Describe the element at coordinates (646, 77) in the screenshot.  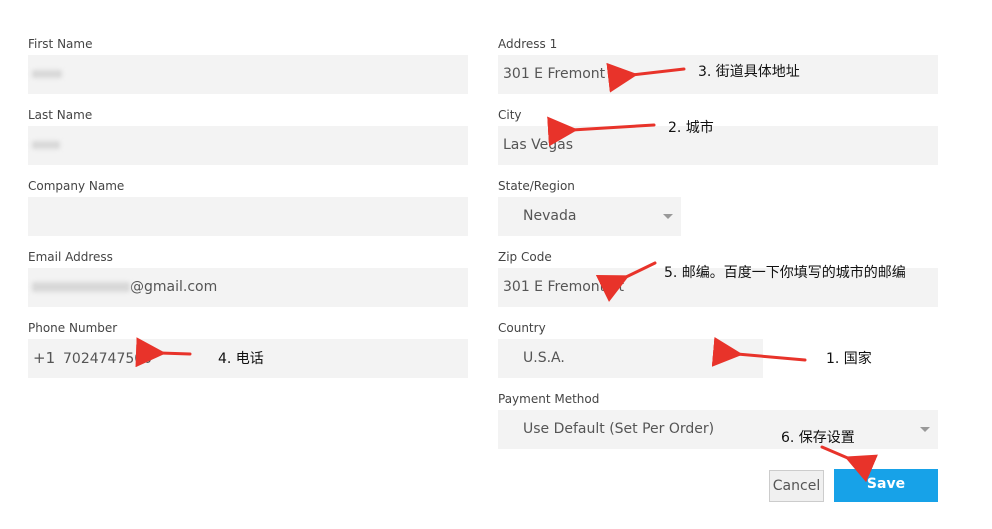
I see `arrow-address` at that location.